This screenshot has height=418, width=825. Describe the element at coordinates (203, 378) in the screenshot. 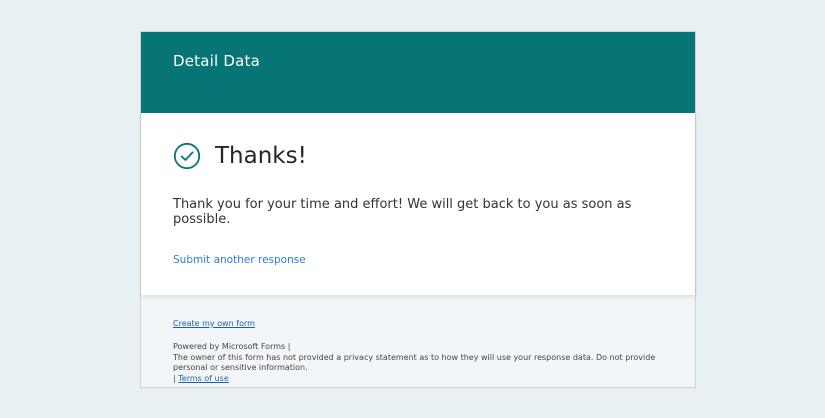

I see `terms-of-use-link: Terms of use` at that location.